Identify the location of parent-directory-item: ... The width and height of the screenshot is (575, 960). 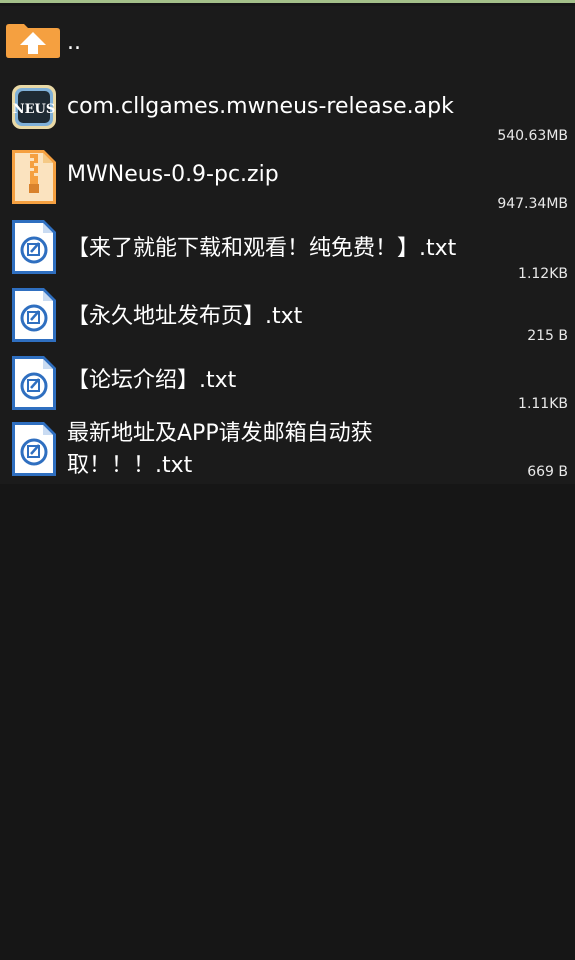
(287, 40).